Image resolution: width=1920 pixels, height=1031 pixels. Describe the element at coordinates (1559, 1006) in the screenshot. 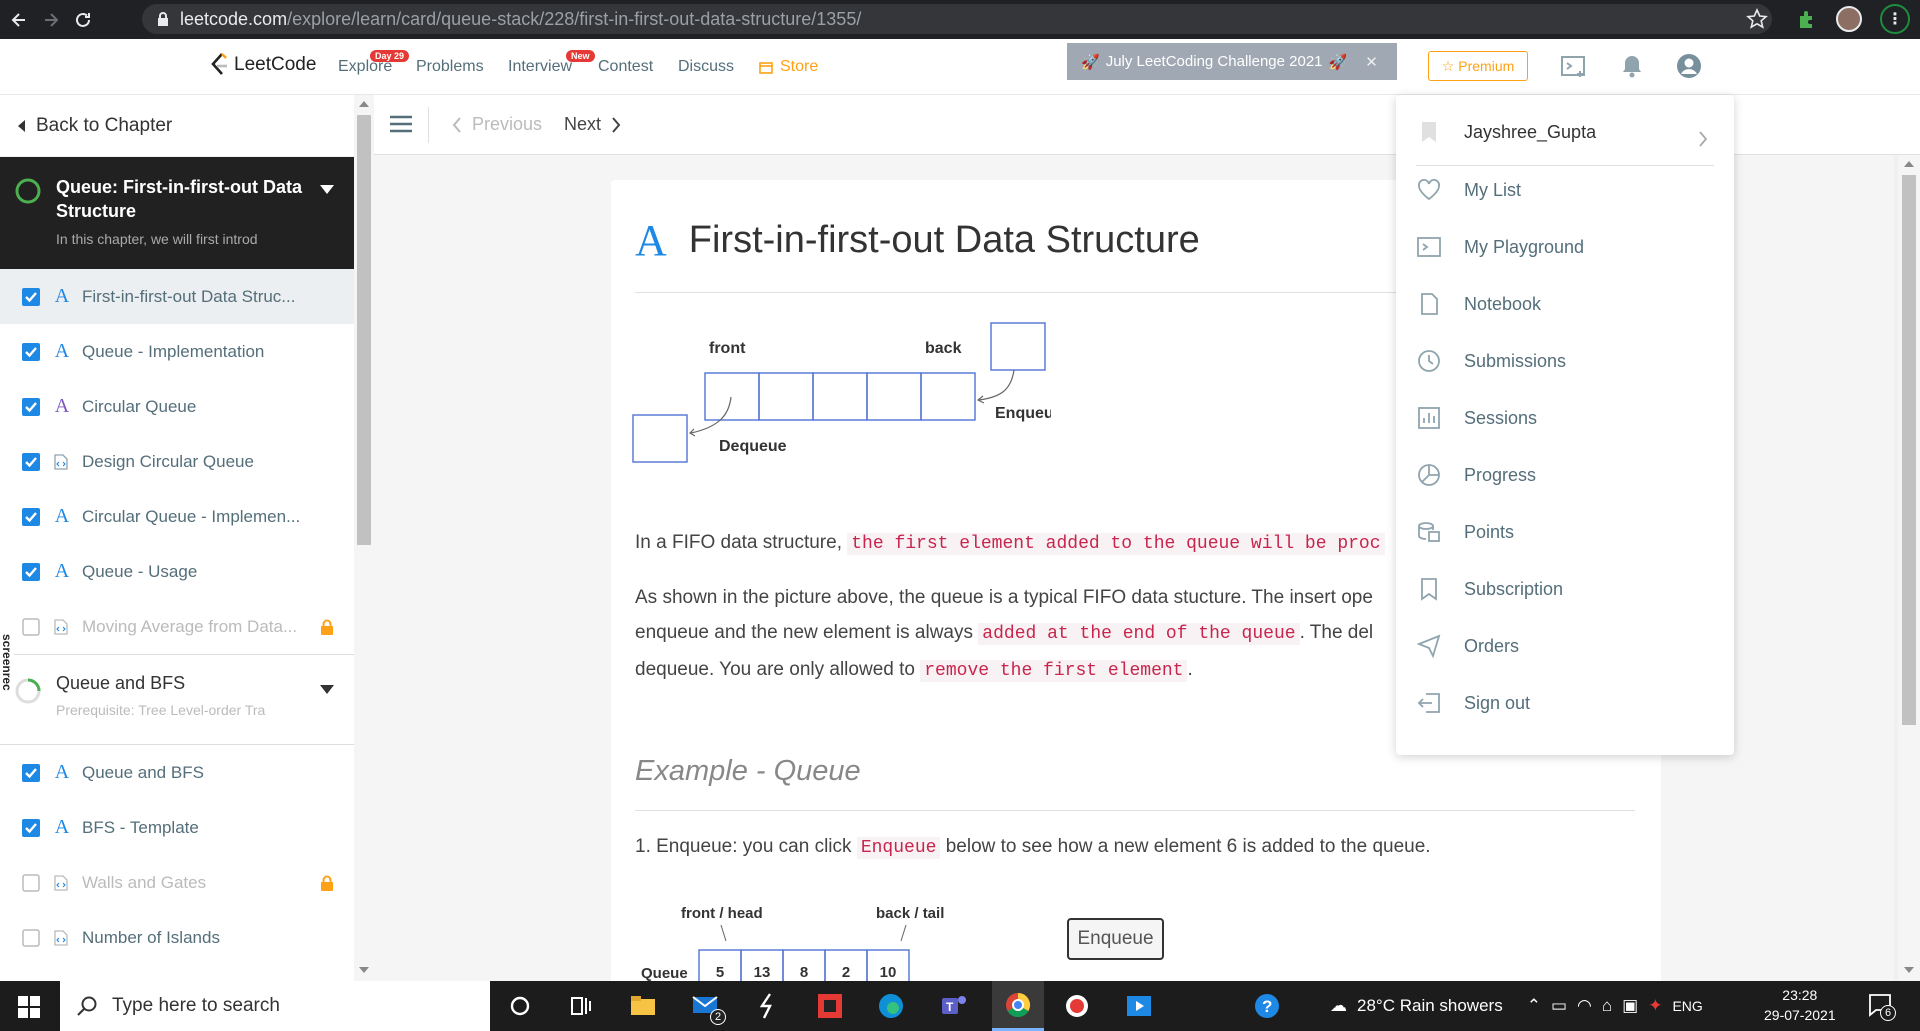

I see `battery-icon: ▭` at that location.